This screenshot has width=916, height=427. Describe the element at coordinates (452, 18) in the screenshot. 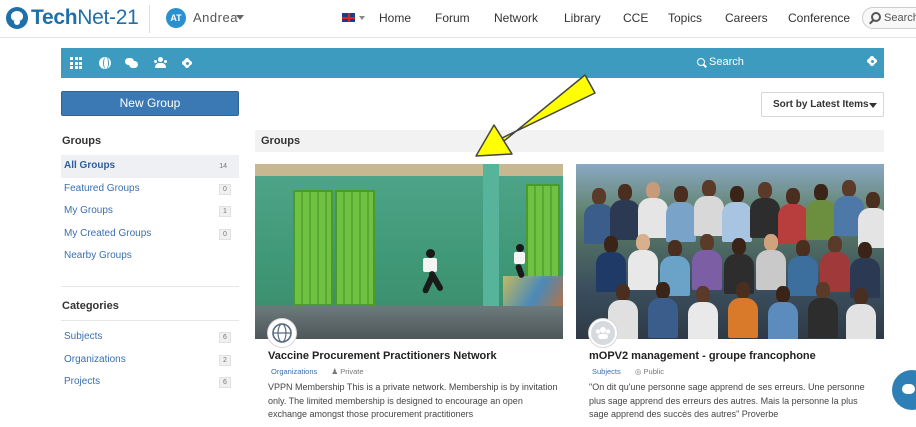

I see `nav-forum: Forum` at that location.